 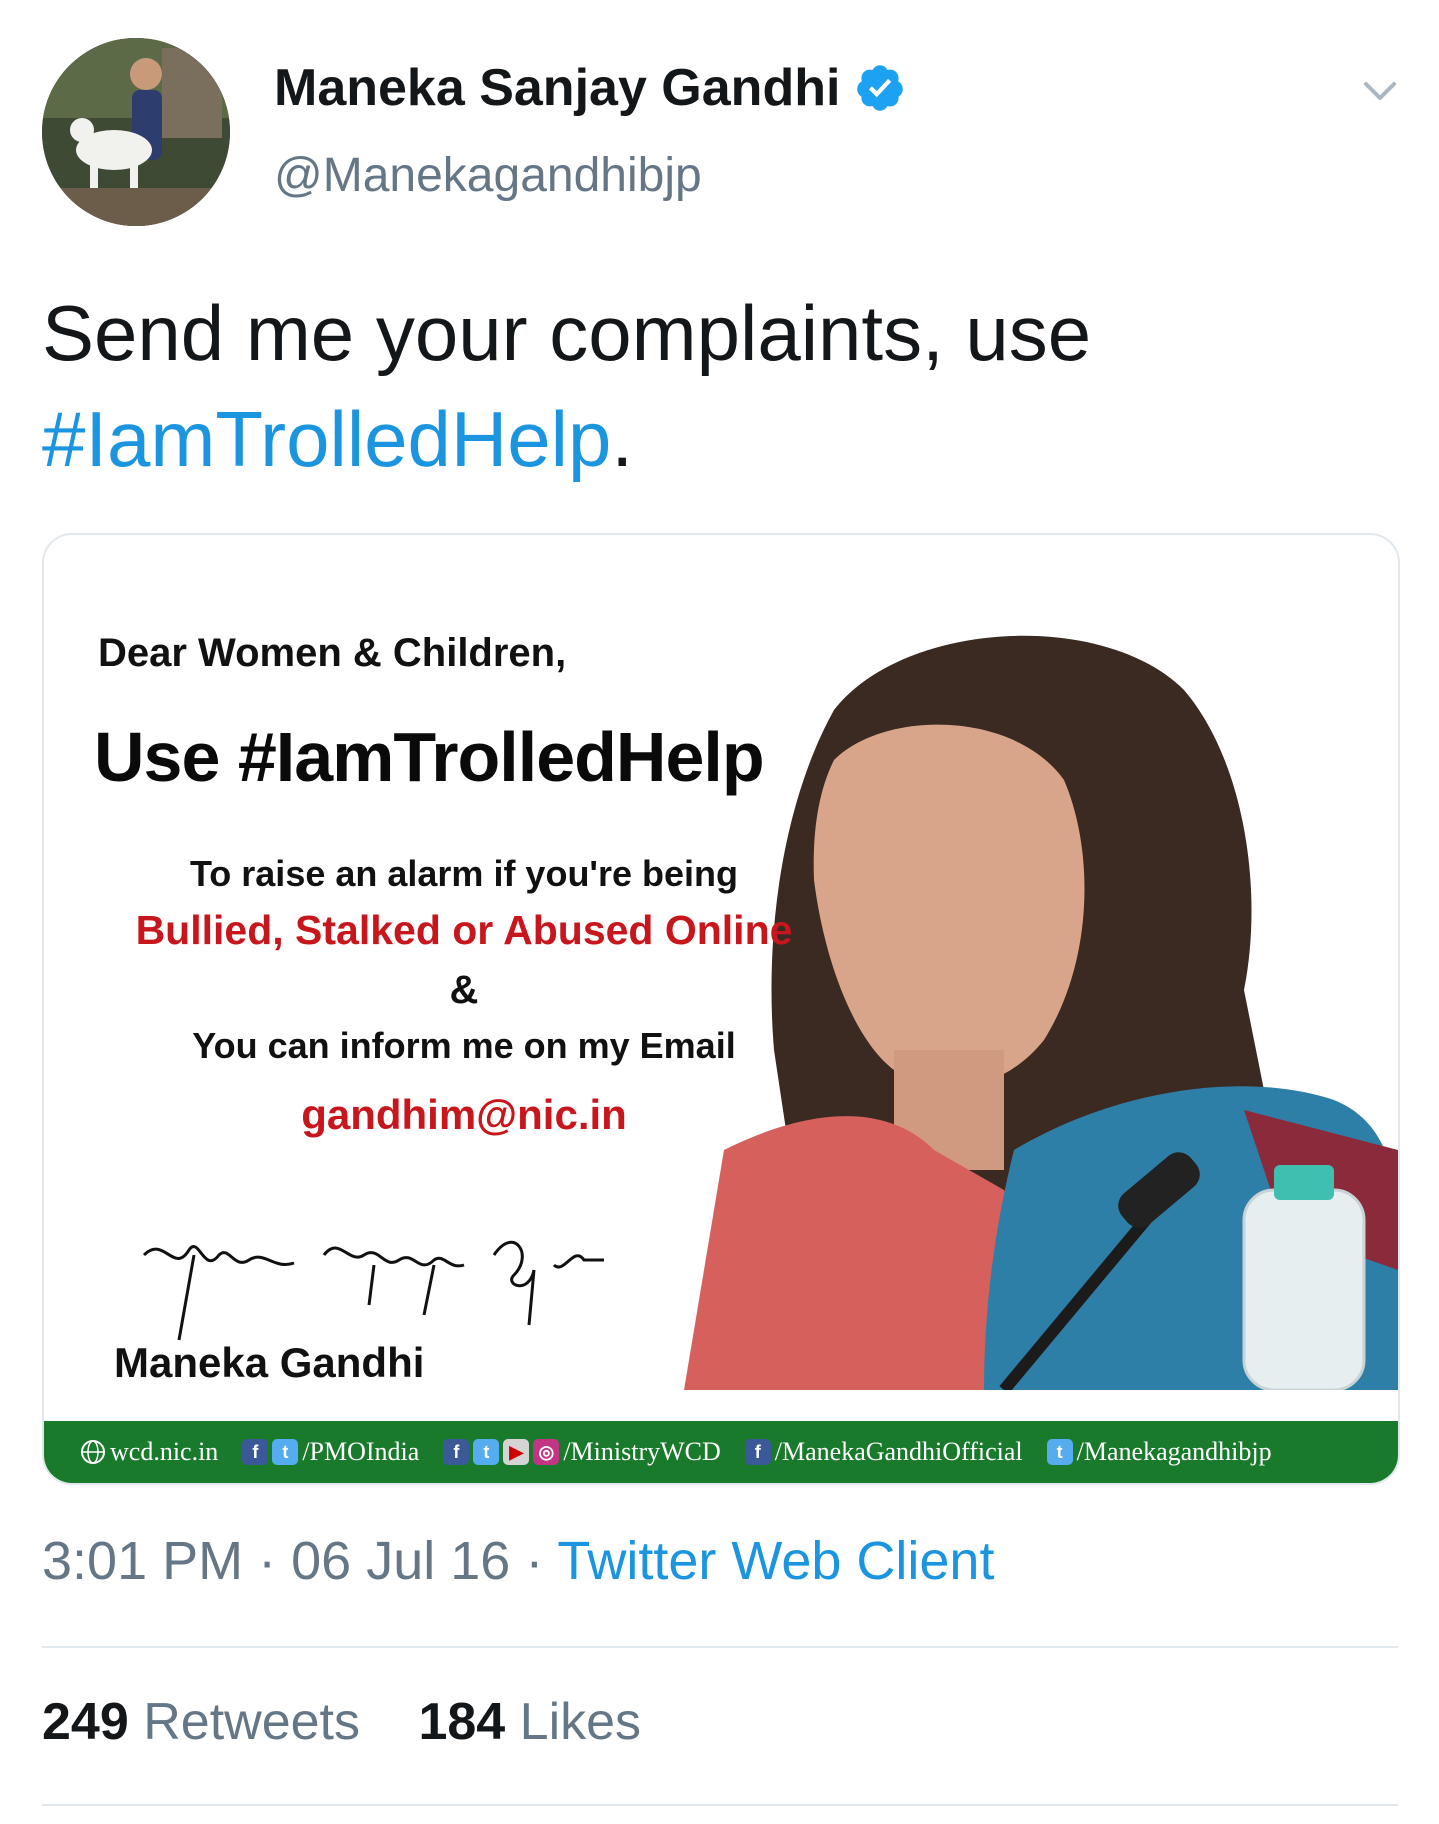 I want to click on author-display-name: Maneka Sanjay Gandhi, so click(x=557, y=88).